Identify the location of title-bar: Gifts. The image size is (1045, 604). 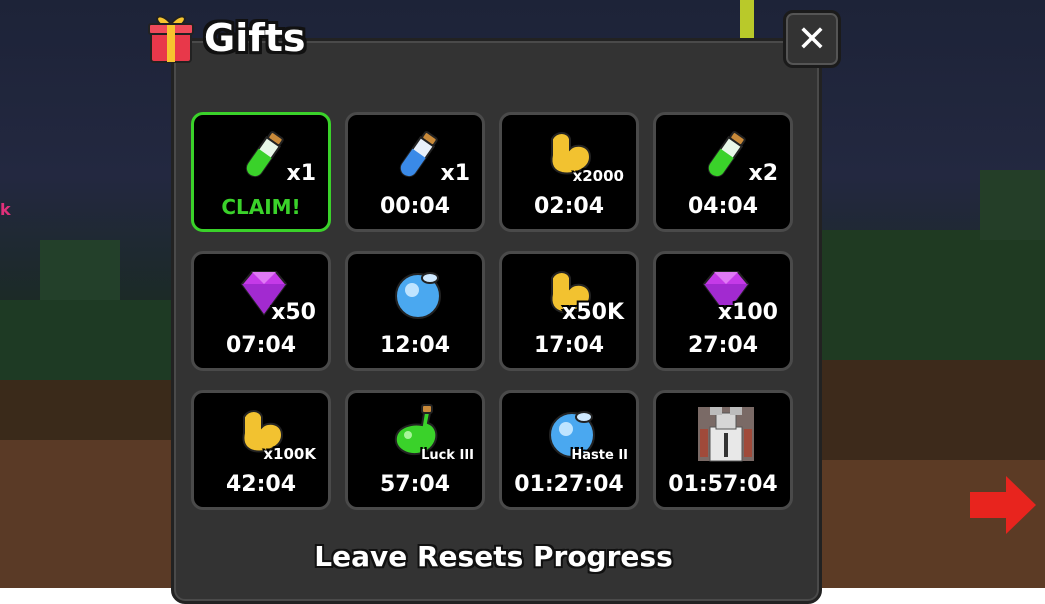
(227, 38).